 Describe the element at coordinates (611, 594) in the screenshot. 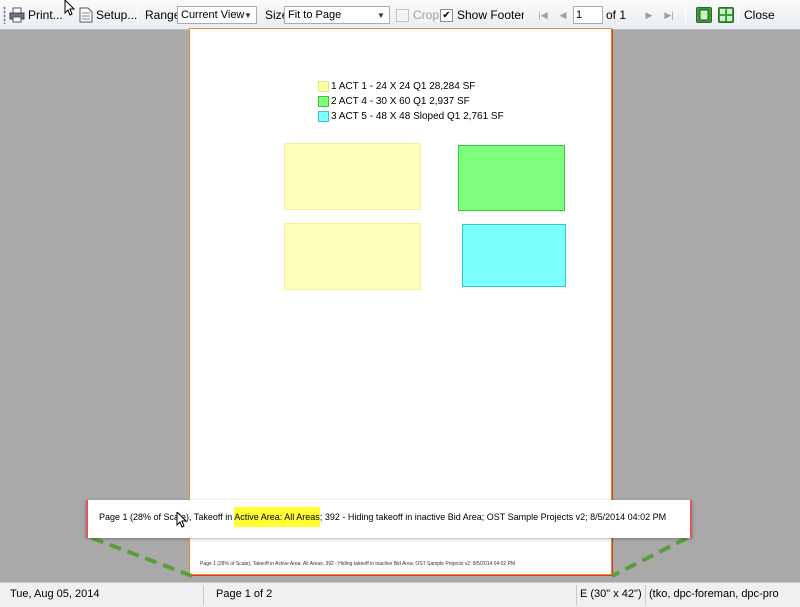

I see `status-paper-size: E (30" x 42")` at that location.